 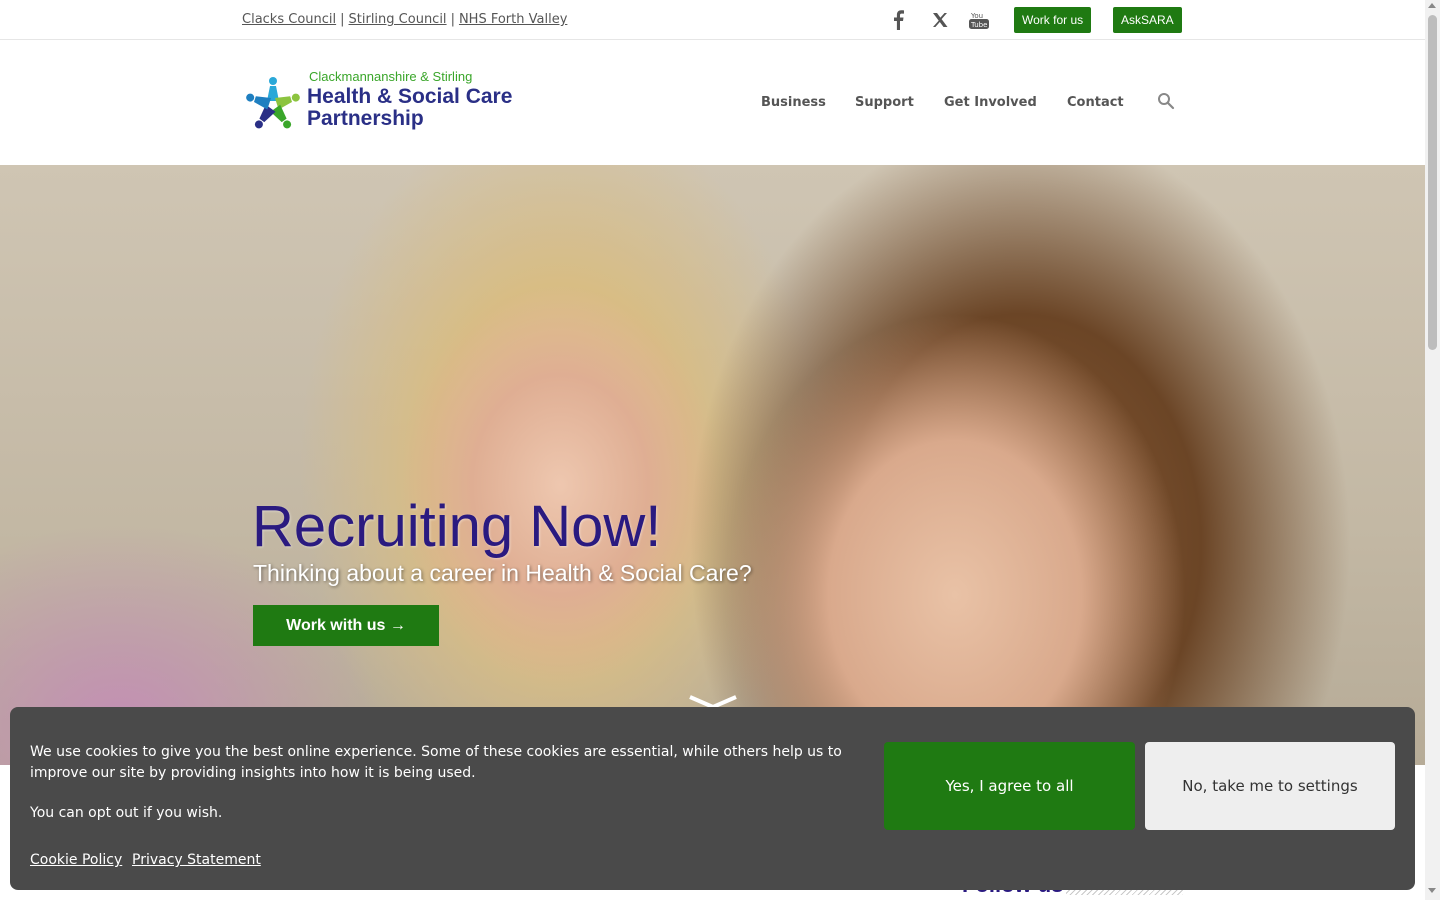 I want to click on nav-support: Support, so click(x=884, y=102).